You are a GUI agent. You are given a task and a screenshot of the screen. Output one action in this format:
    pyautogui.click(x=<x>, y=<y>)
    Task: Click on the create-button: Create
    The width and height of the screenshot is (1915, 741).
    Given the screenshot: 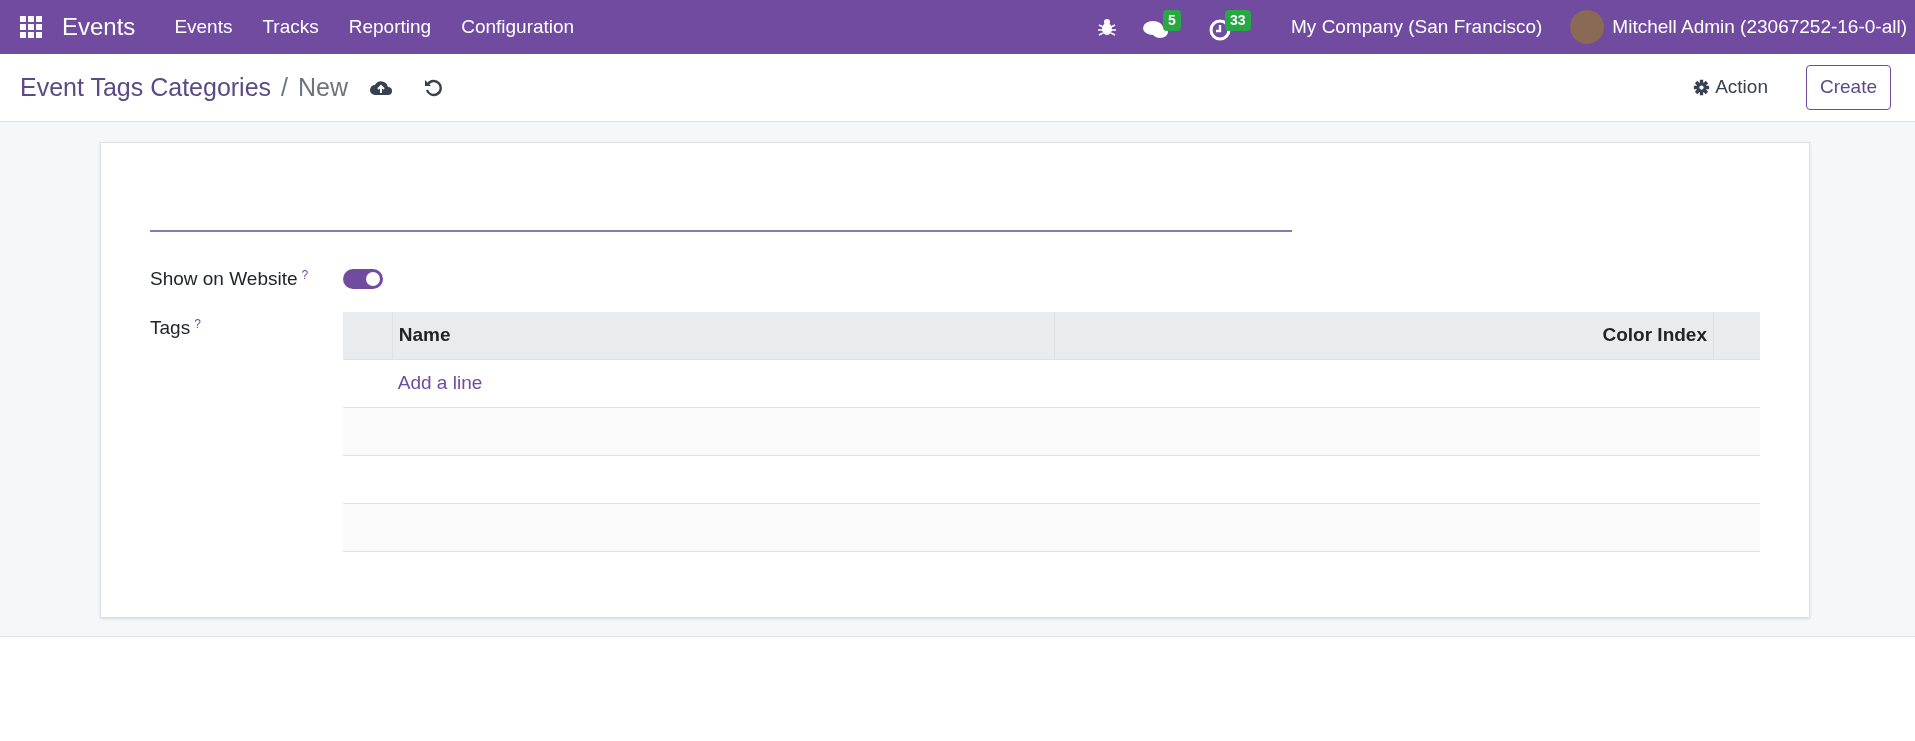 What is the action you would take?
    pyautogui.click(x=1848, y=87)
    